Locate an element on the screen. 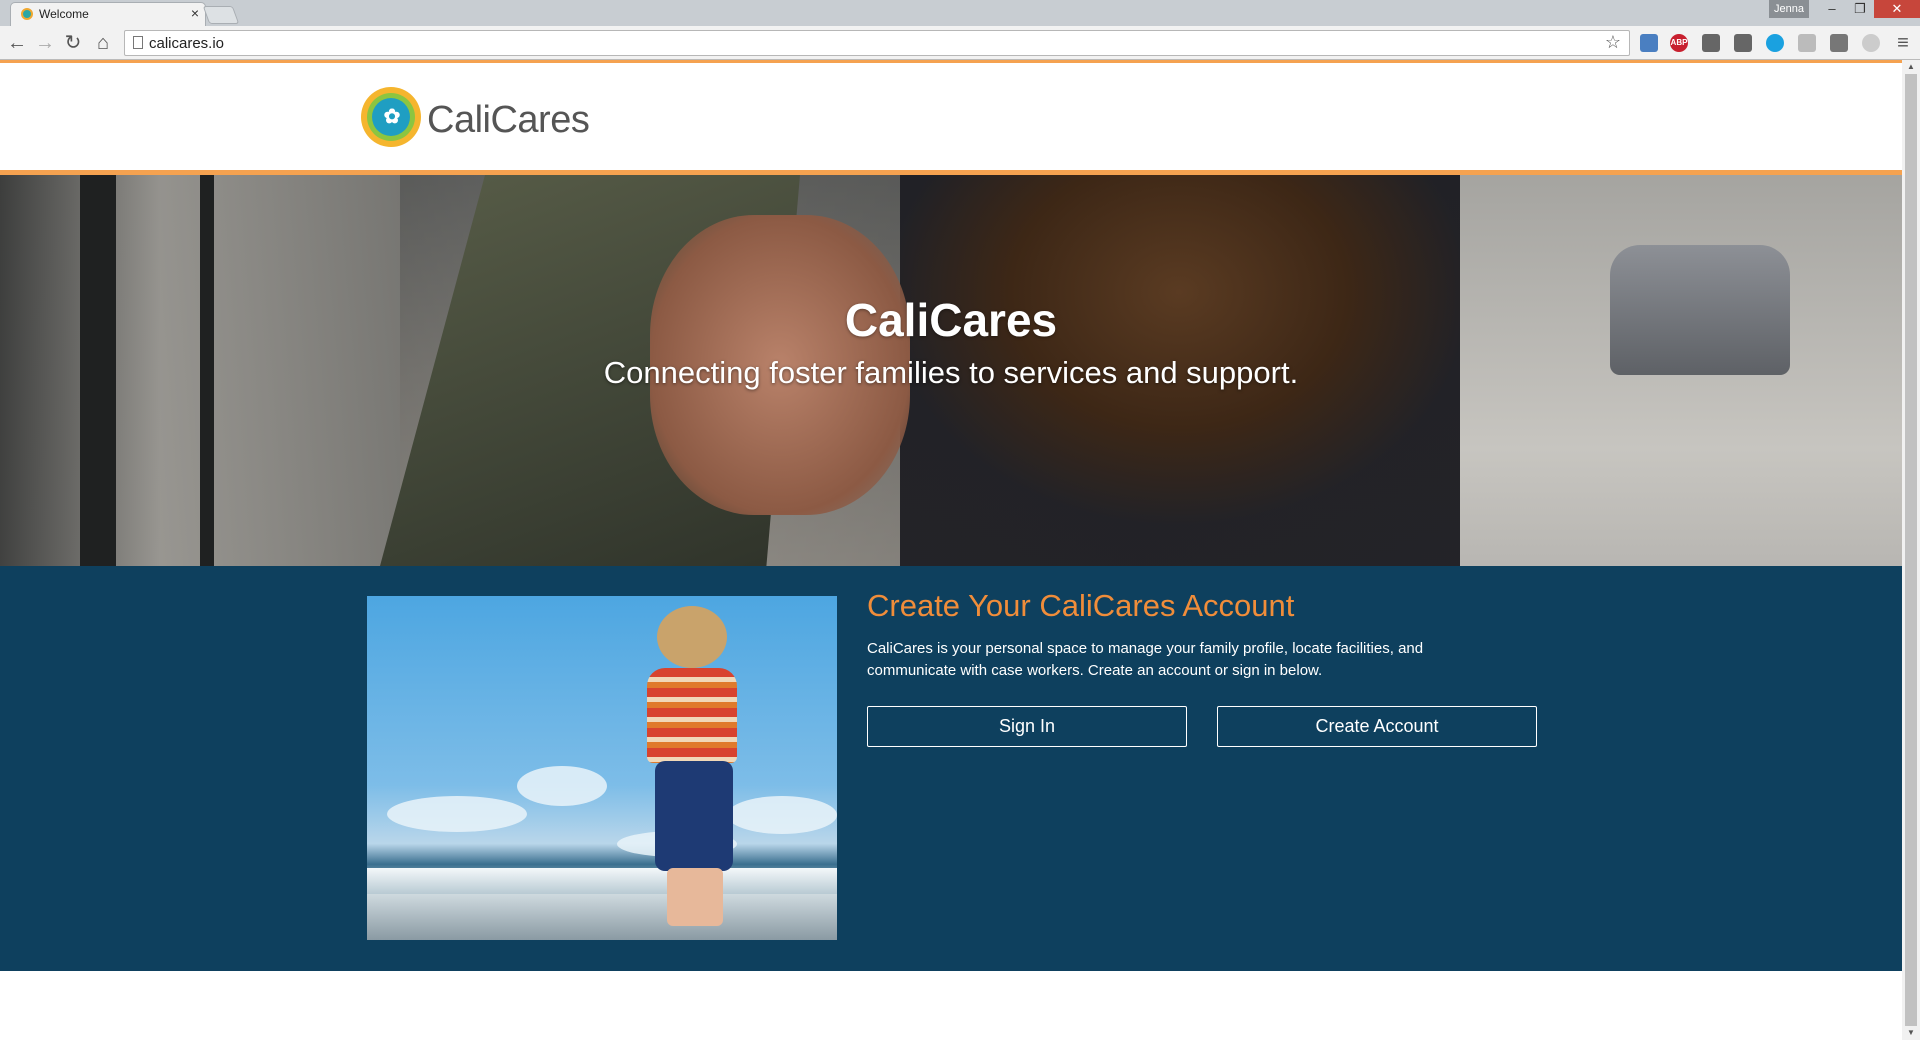 This screenshot has width=1920, height=1040. browser-tab: Welcome × is located at coordinates (108, 14).